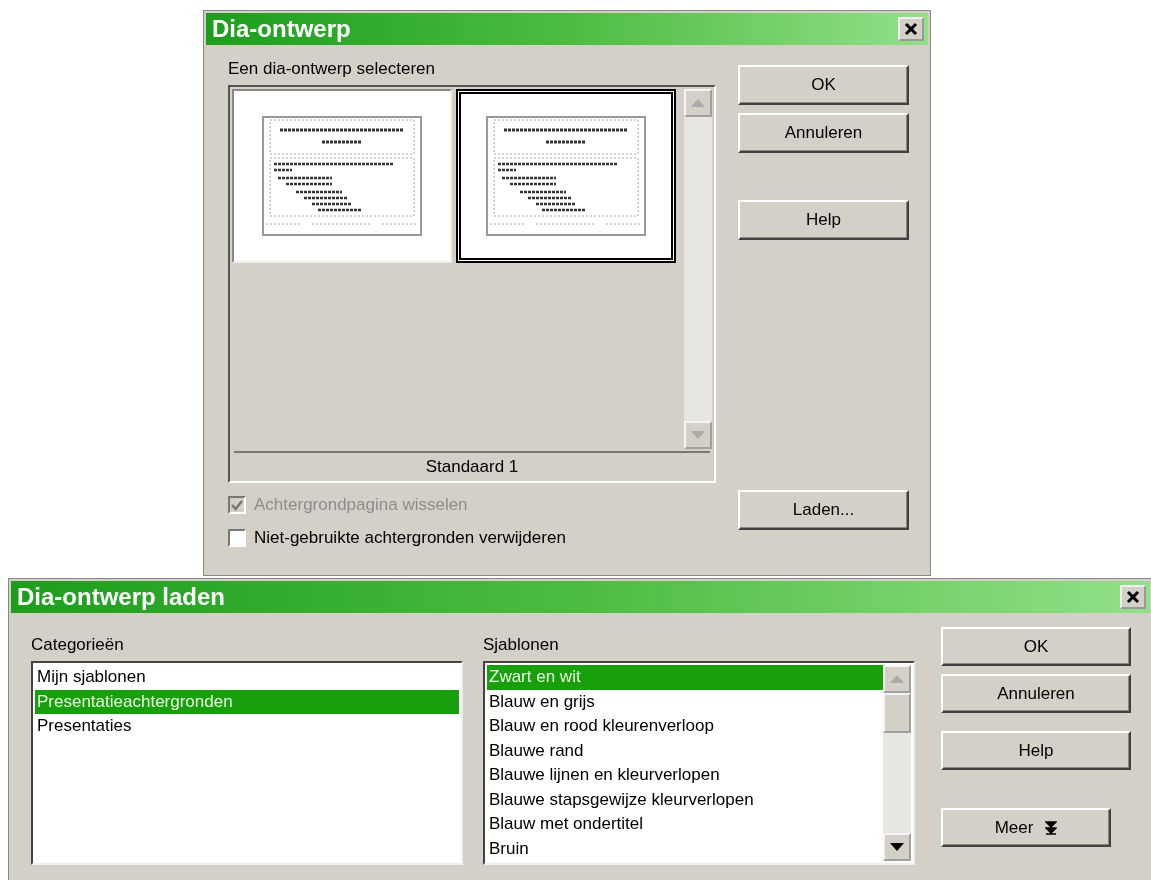  What do you see at coordinates (472, 466) in the screenshot?
I see `design-name: Standaard 1` at bounding box center [472, 466].